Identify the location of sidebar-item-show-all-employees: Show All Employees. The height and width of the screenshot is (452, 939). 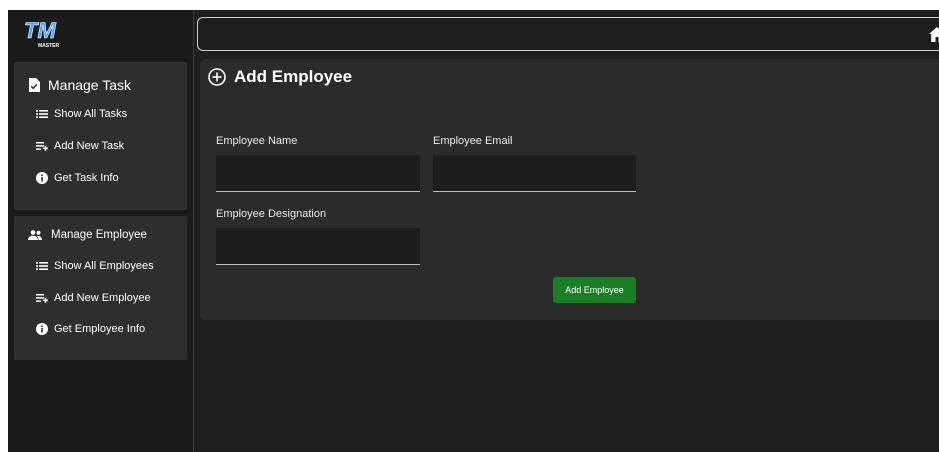
(95, 266).